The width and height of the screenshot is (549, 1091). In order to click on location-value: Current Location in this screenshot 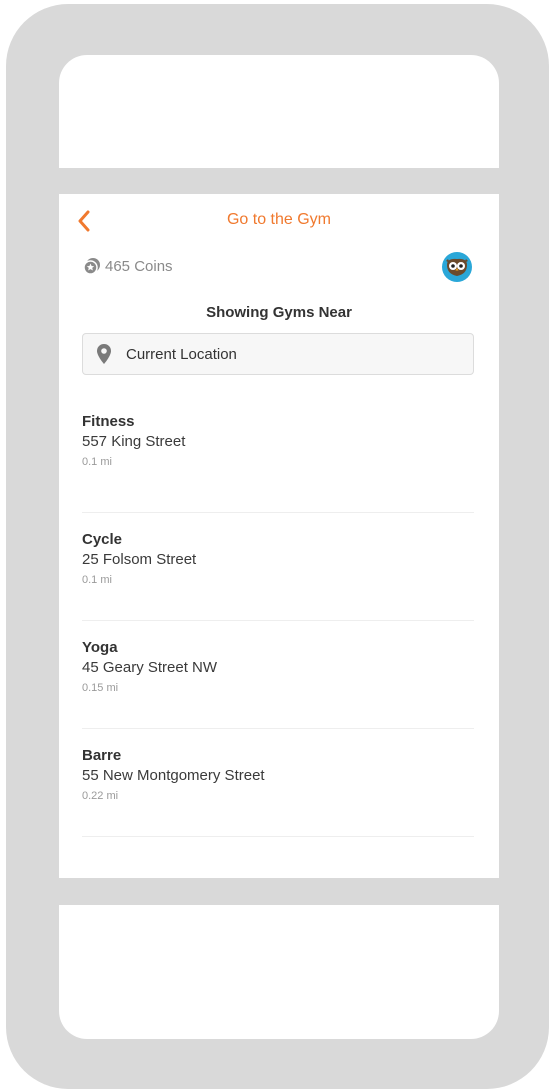, I will do `click(181, 354)`.